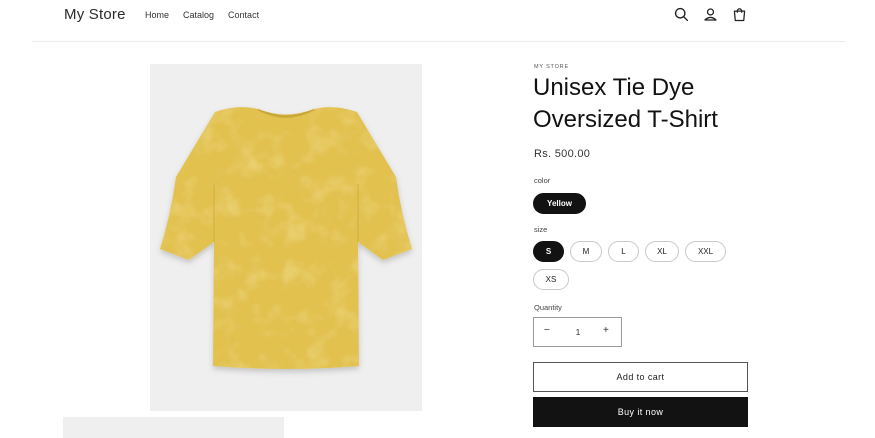 The width and height of the screenshot is (875, 438). What do you see at coordinates (542, 180) in the screenshot?
I see `color-label: color` at bounding box center [542, 180].